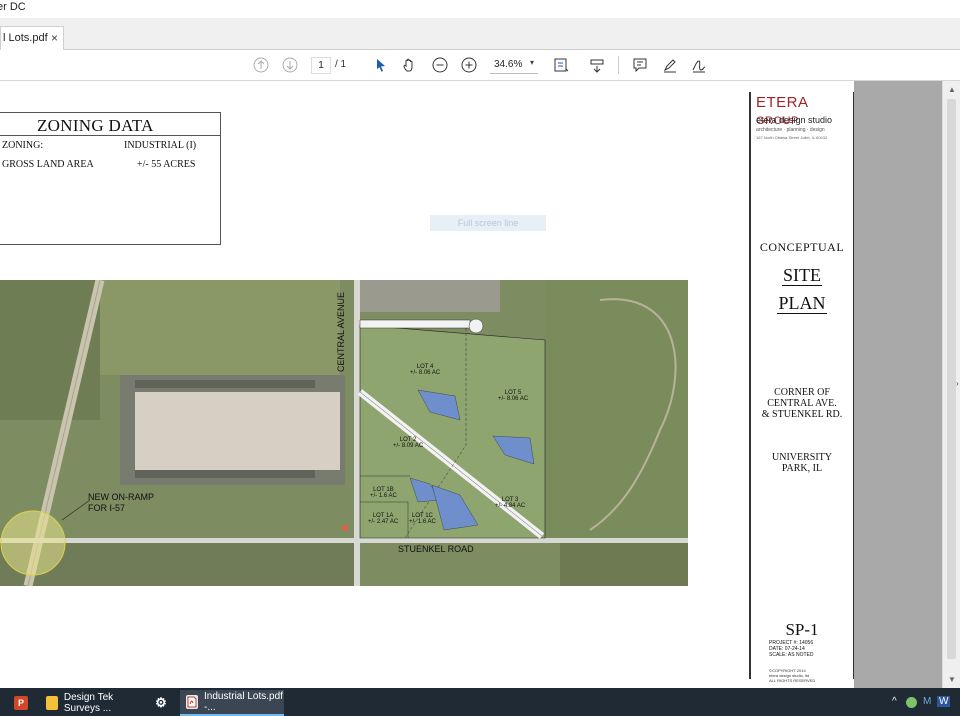 This screenshot has height=716, width=960. I want to click on window-title-bar: er DC, so click(480, 9).